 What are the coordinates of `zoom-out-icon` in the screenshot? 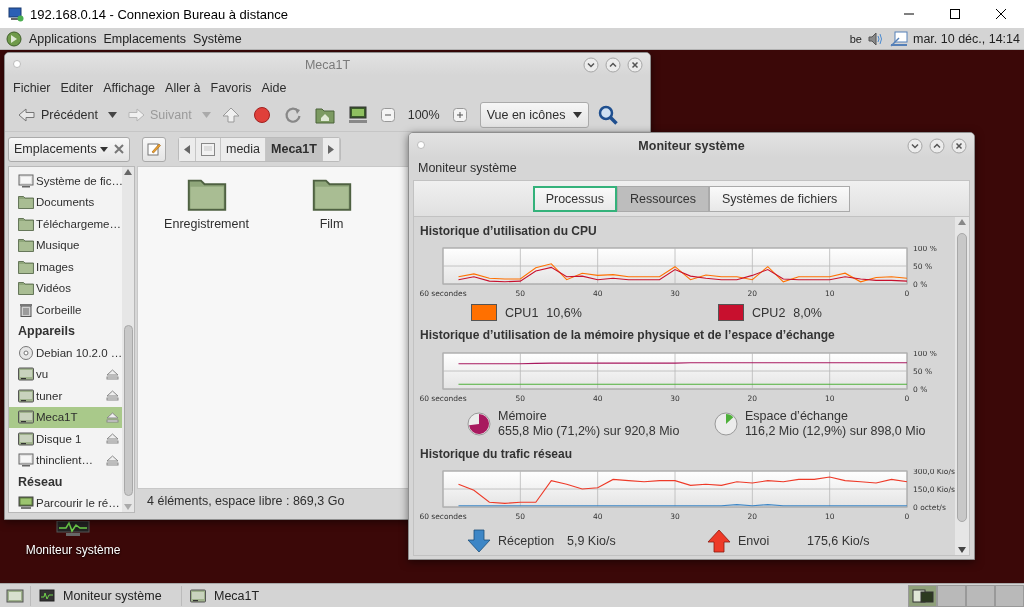 It's located at (387, 115).